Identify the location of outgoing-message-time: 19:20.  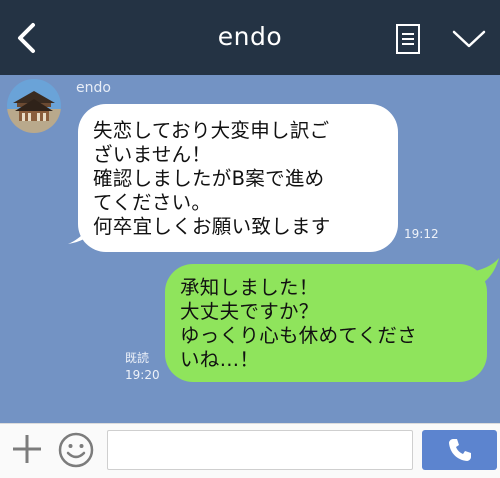
(142, 375).